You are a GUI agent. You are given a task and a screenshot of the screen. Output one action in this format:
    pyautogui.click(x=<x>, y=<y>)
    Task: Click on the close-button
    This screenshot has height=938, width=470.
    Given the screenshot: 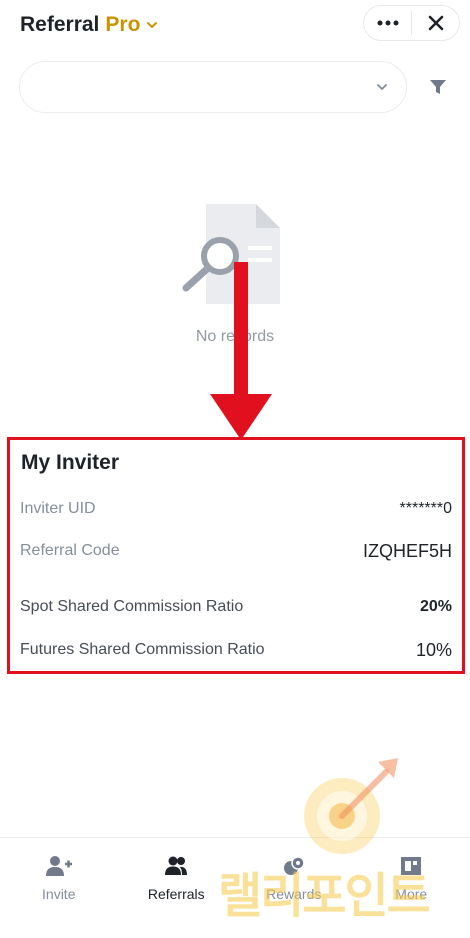 What is the action you would take?
    pyautogui.click(x=435, y=23)
    